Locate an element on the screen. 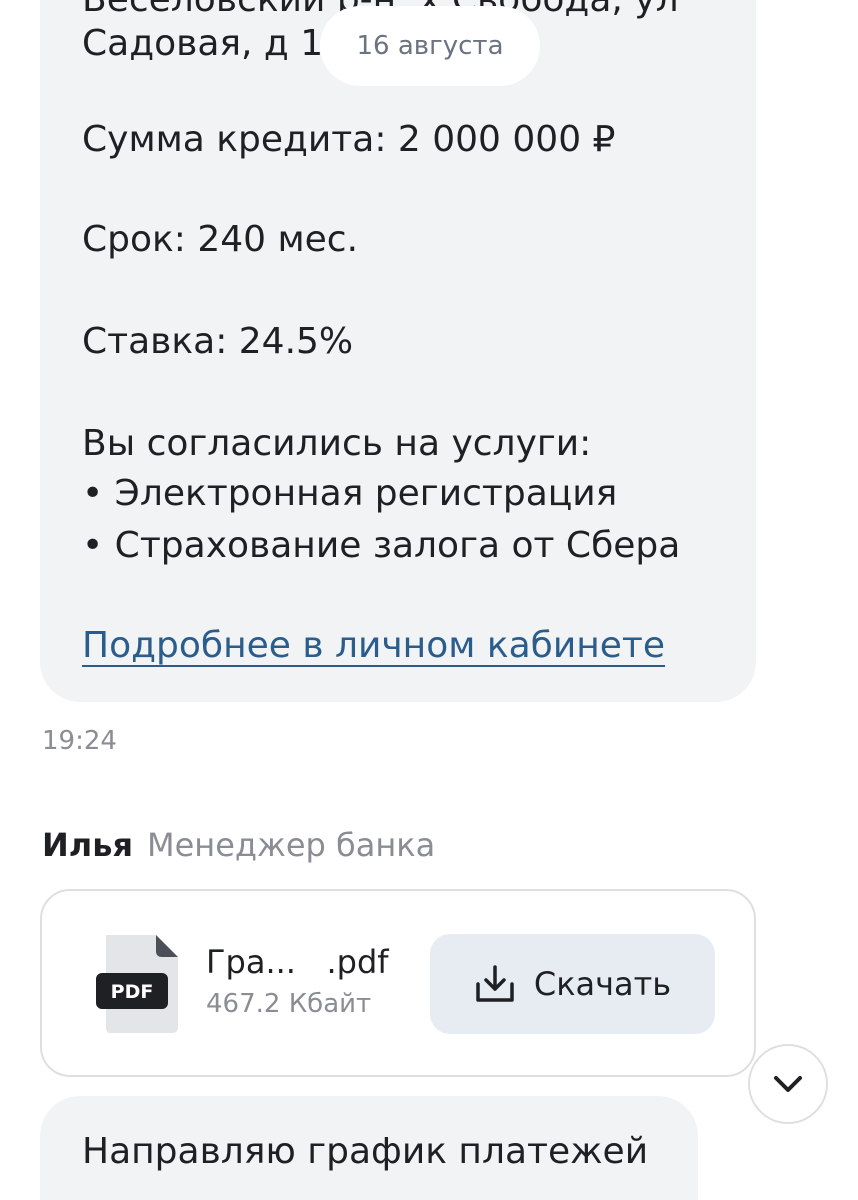 This screenshot has height=1200, width=858. pdf-file-icon: PDF is located at coordinates (137, 984).